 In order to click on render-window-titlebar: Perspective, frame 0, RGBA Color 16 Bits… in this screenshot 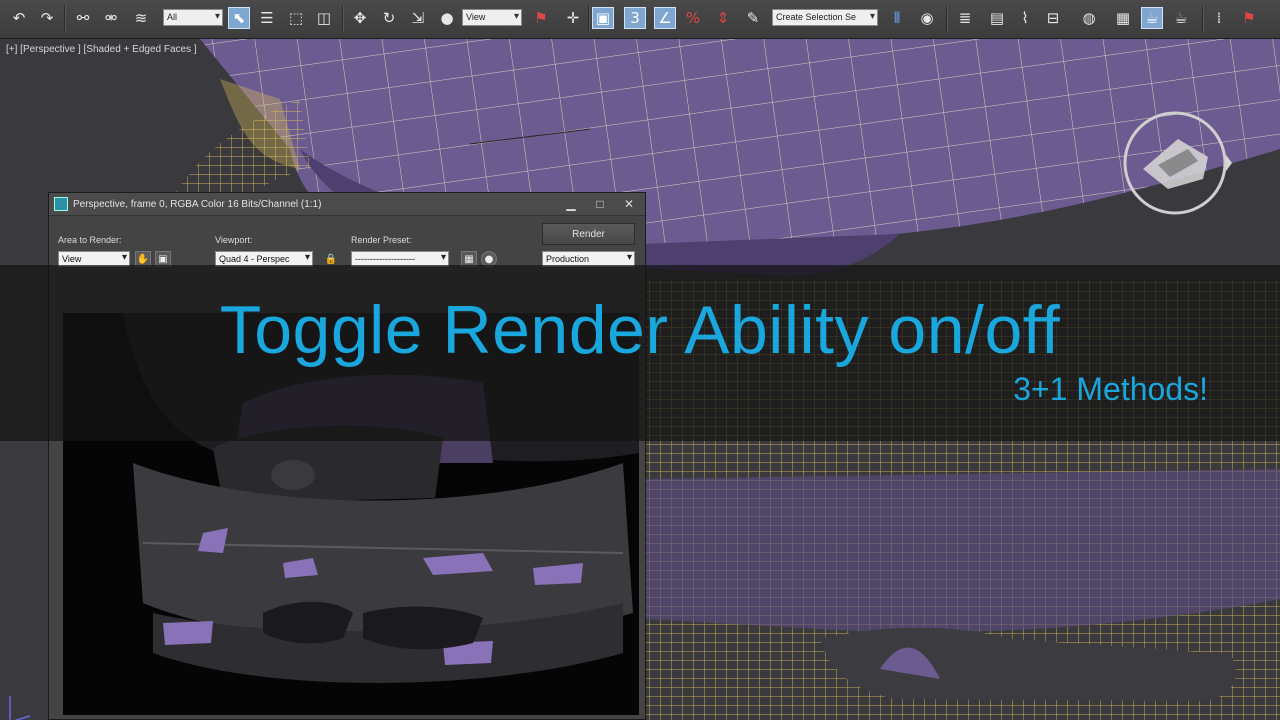, I will do `click(347, 204)`.